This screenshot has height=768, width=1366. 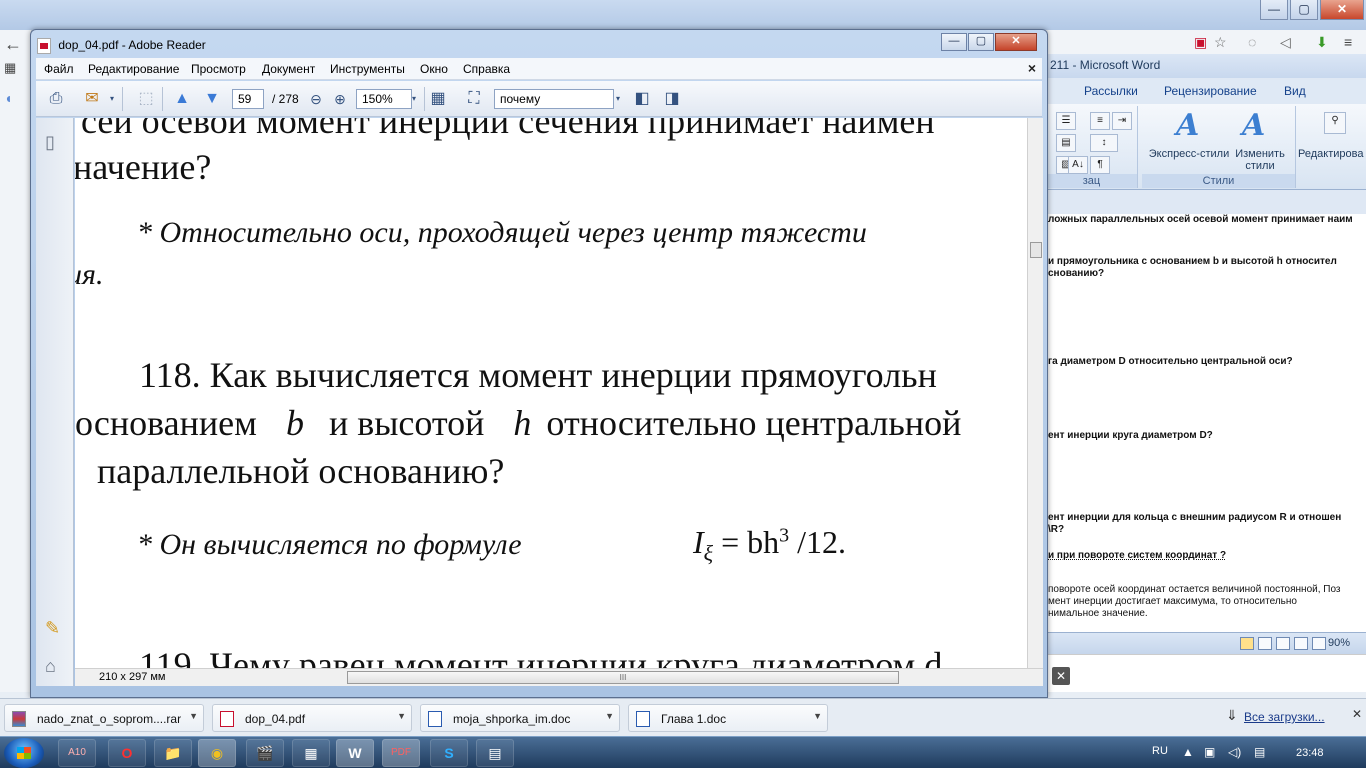 I want to click on close-icon: ✕, so click(x=1061, y=676).